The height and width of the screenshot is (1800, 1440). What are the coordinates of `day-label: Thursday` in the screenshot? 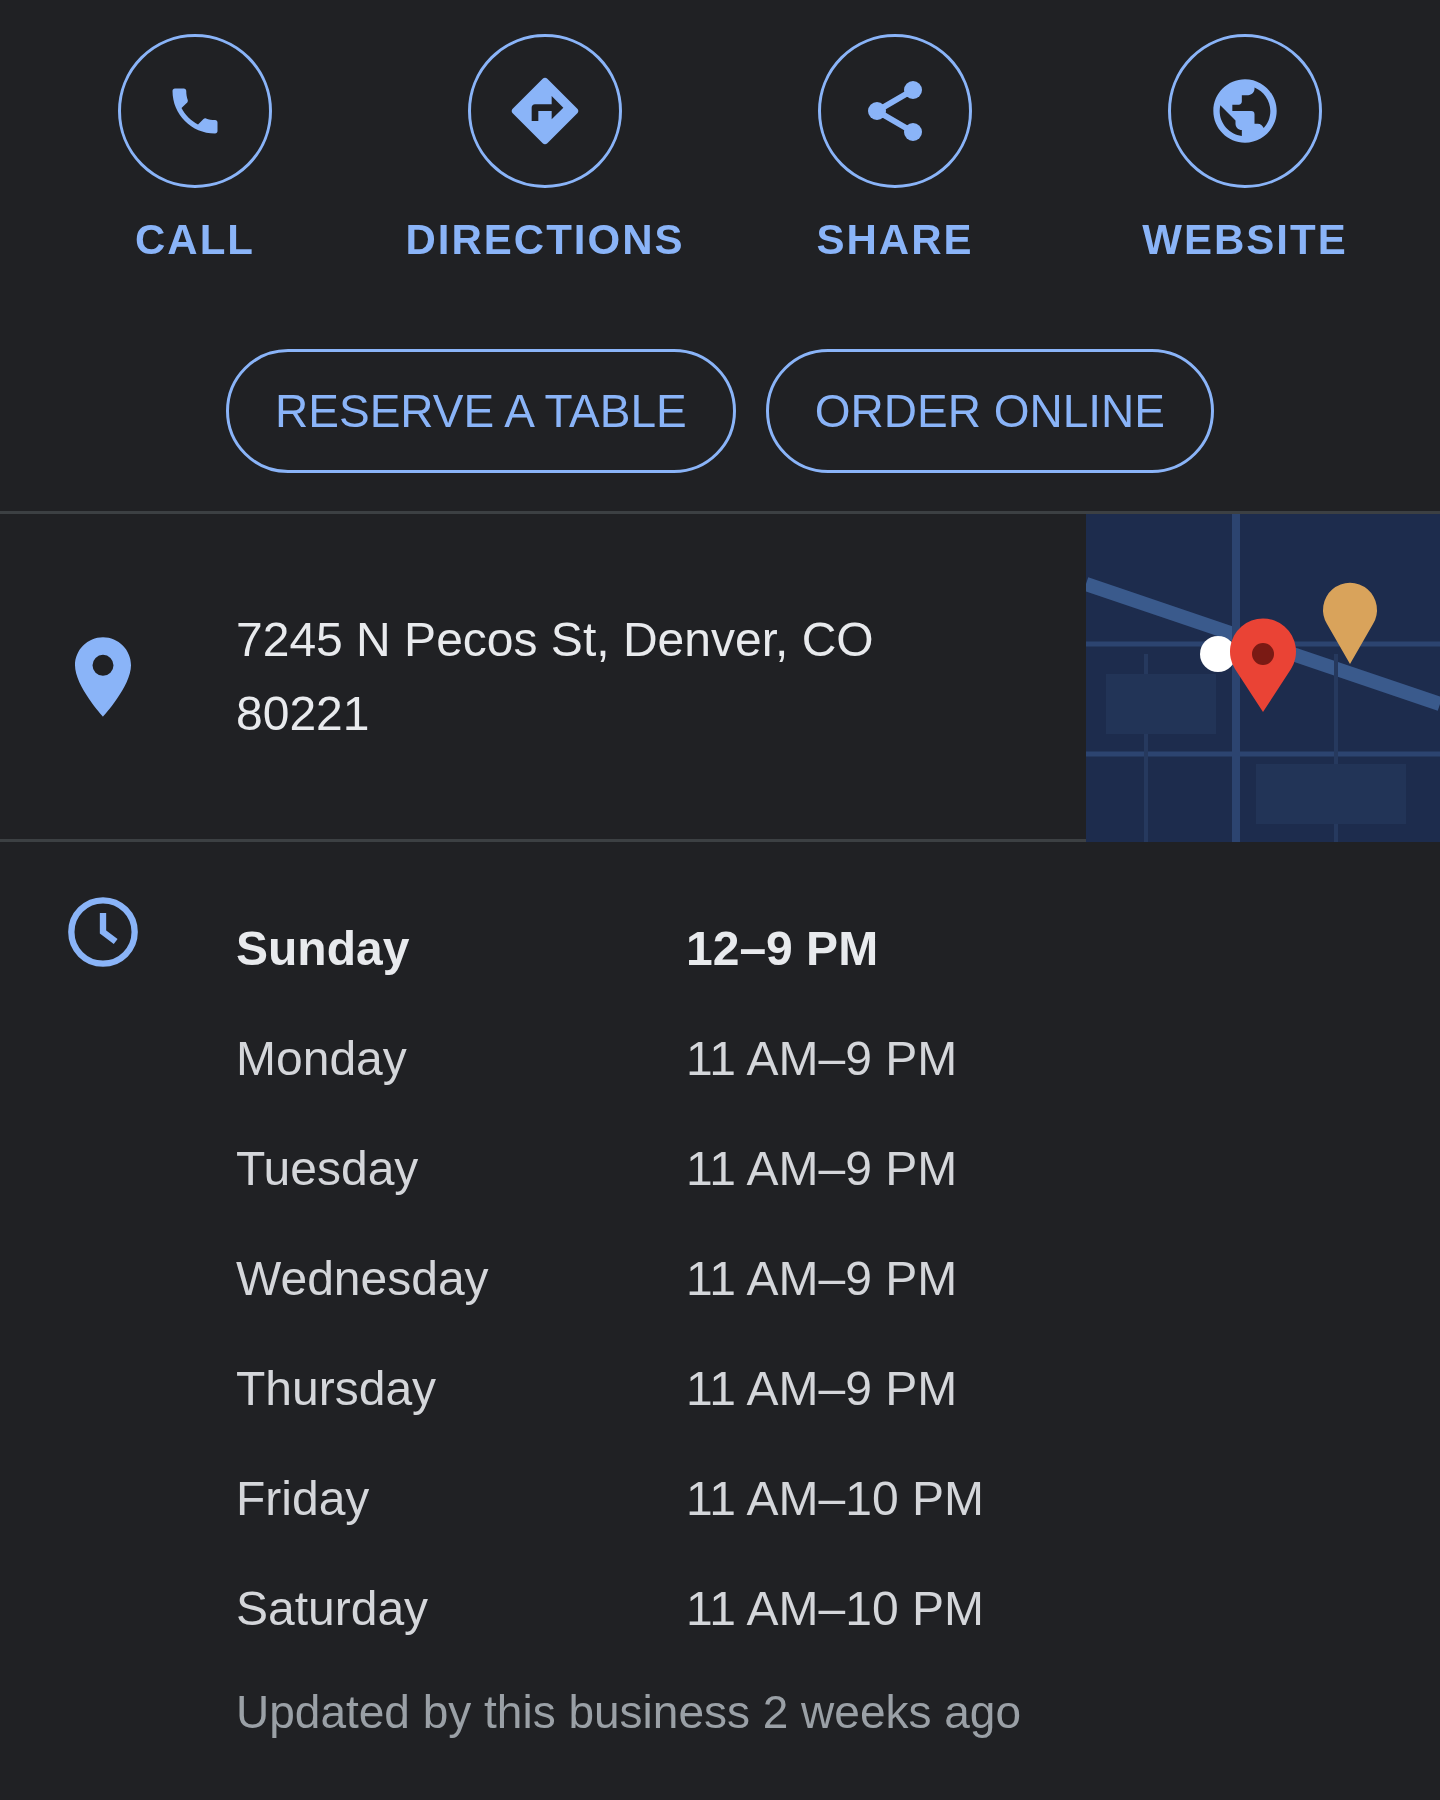 It's located at (337, 1389).